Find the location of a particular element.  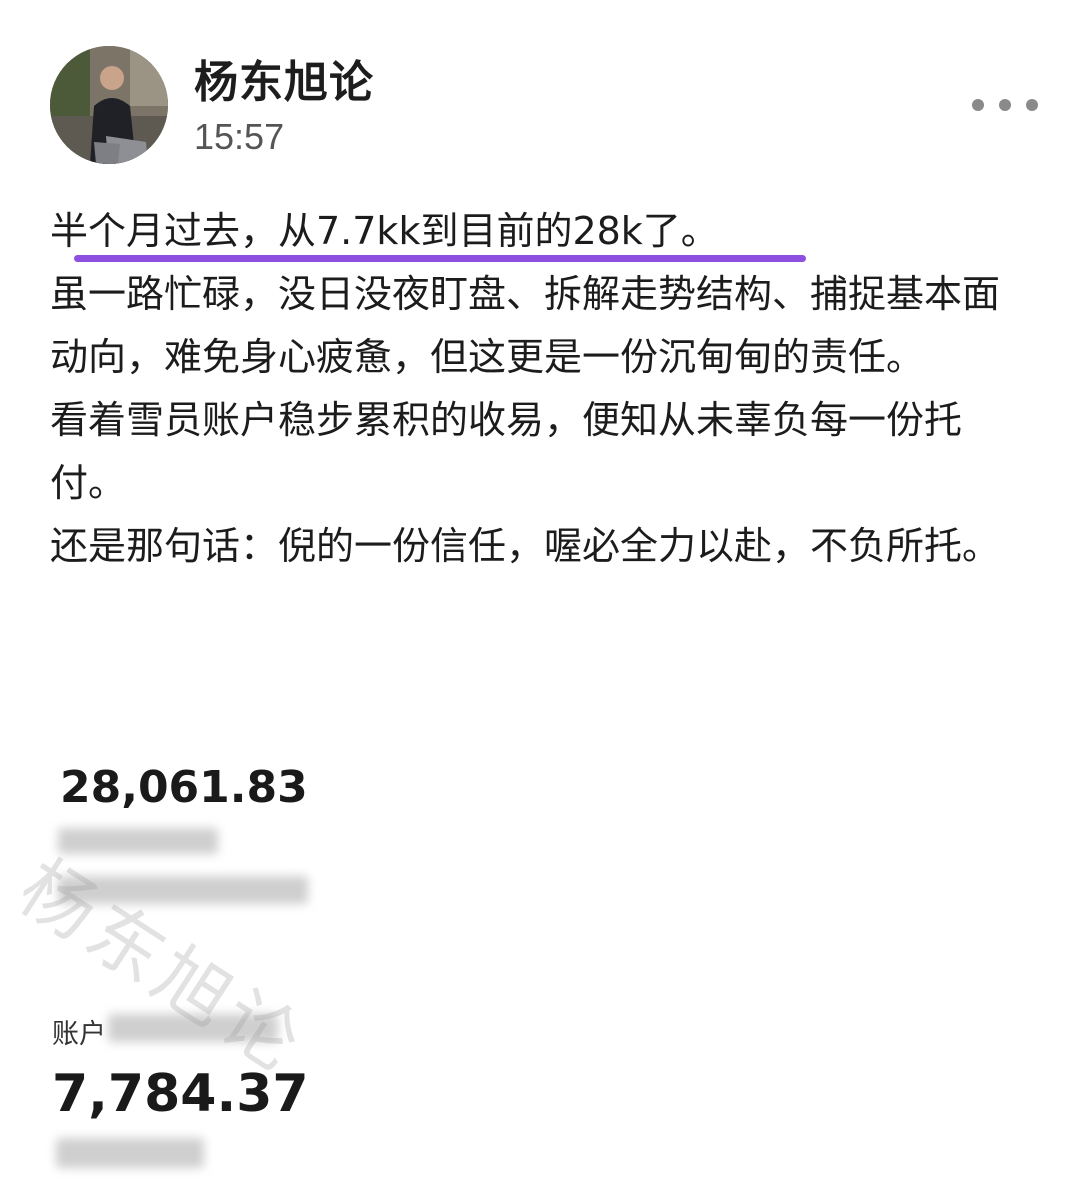

highlight-underline is located at coordinates (440, 258).